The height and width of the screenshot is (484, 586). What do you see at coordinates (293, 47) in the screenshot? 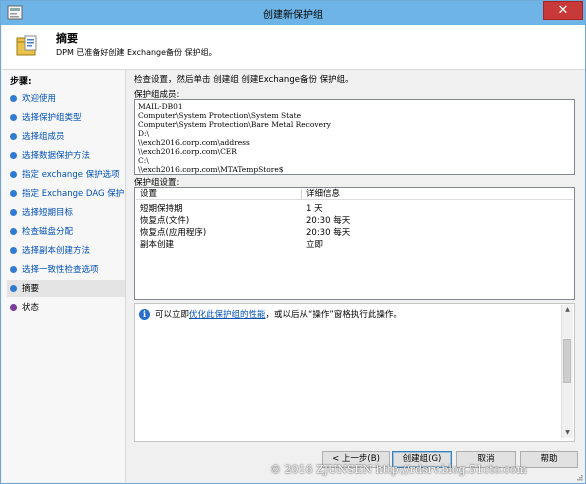
I see `wizard-header: 摘要 DPM 已准备好创建 Exchange备份 保护组。` at bounding box center [293, 47].